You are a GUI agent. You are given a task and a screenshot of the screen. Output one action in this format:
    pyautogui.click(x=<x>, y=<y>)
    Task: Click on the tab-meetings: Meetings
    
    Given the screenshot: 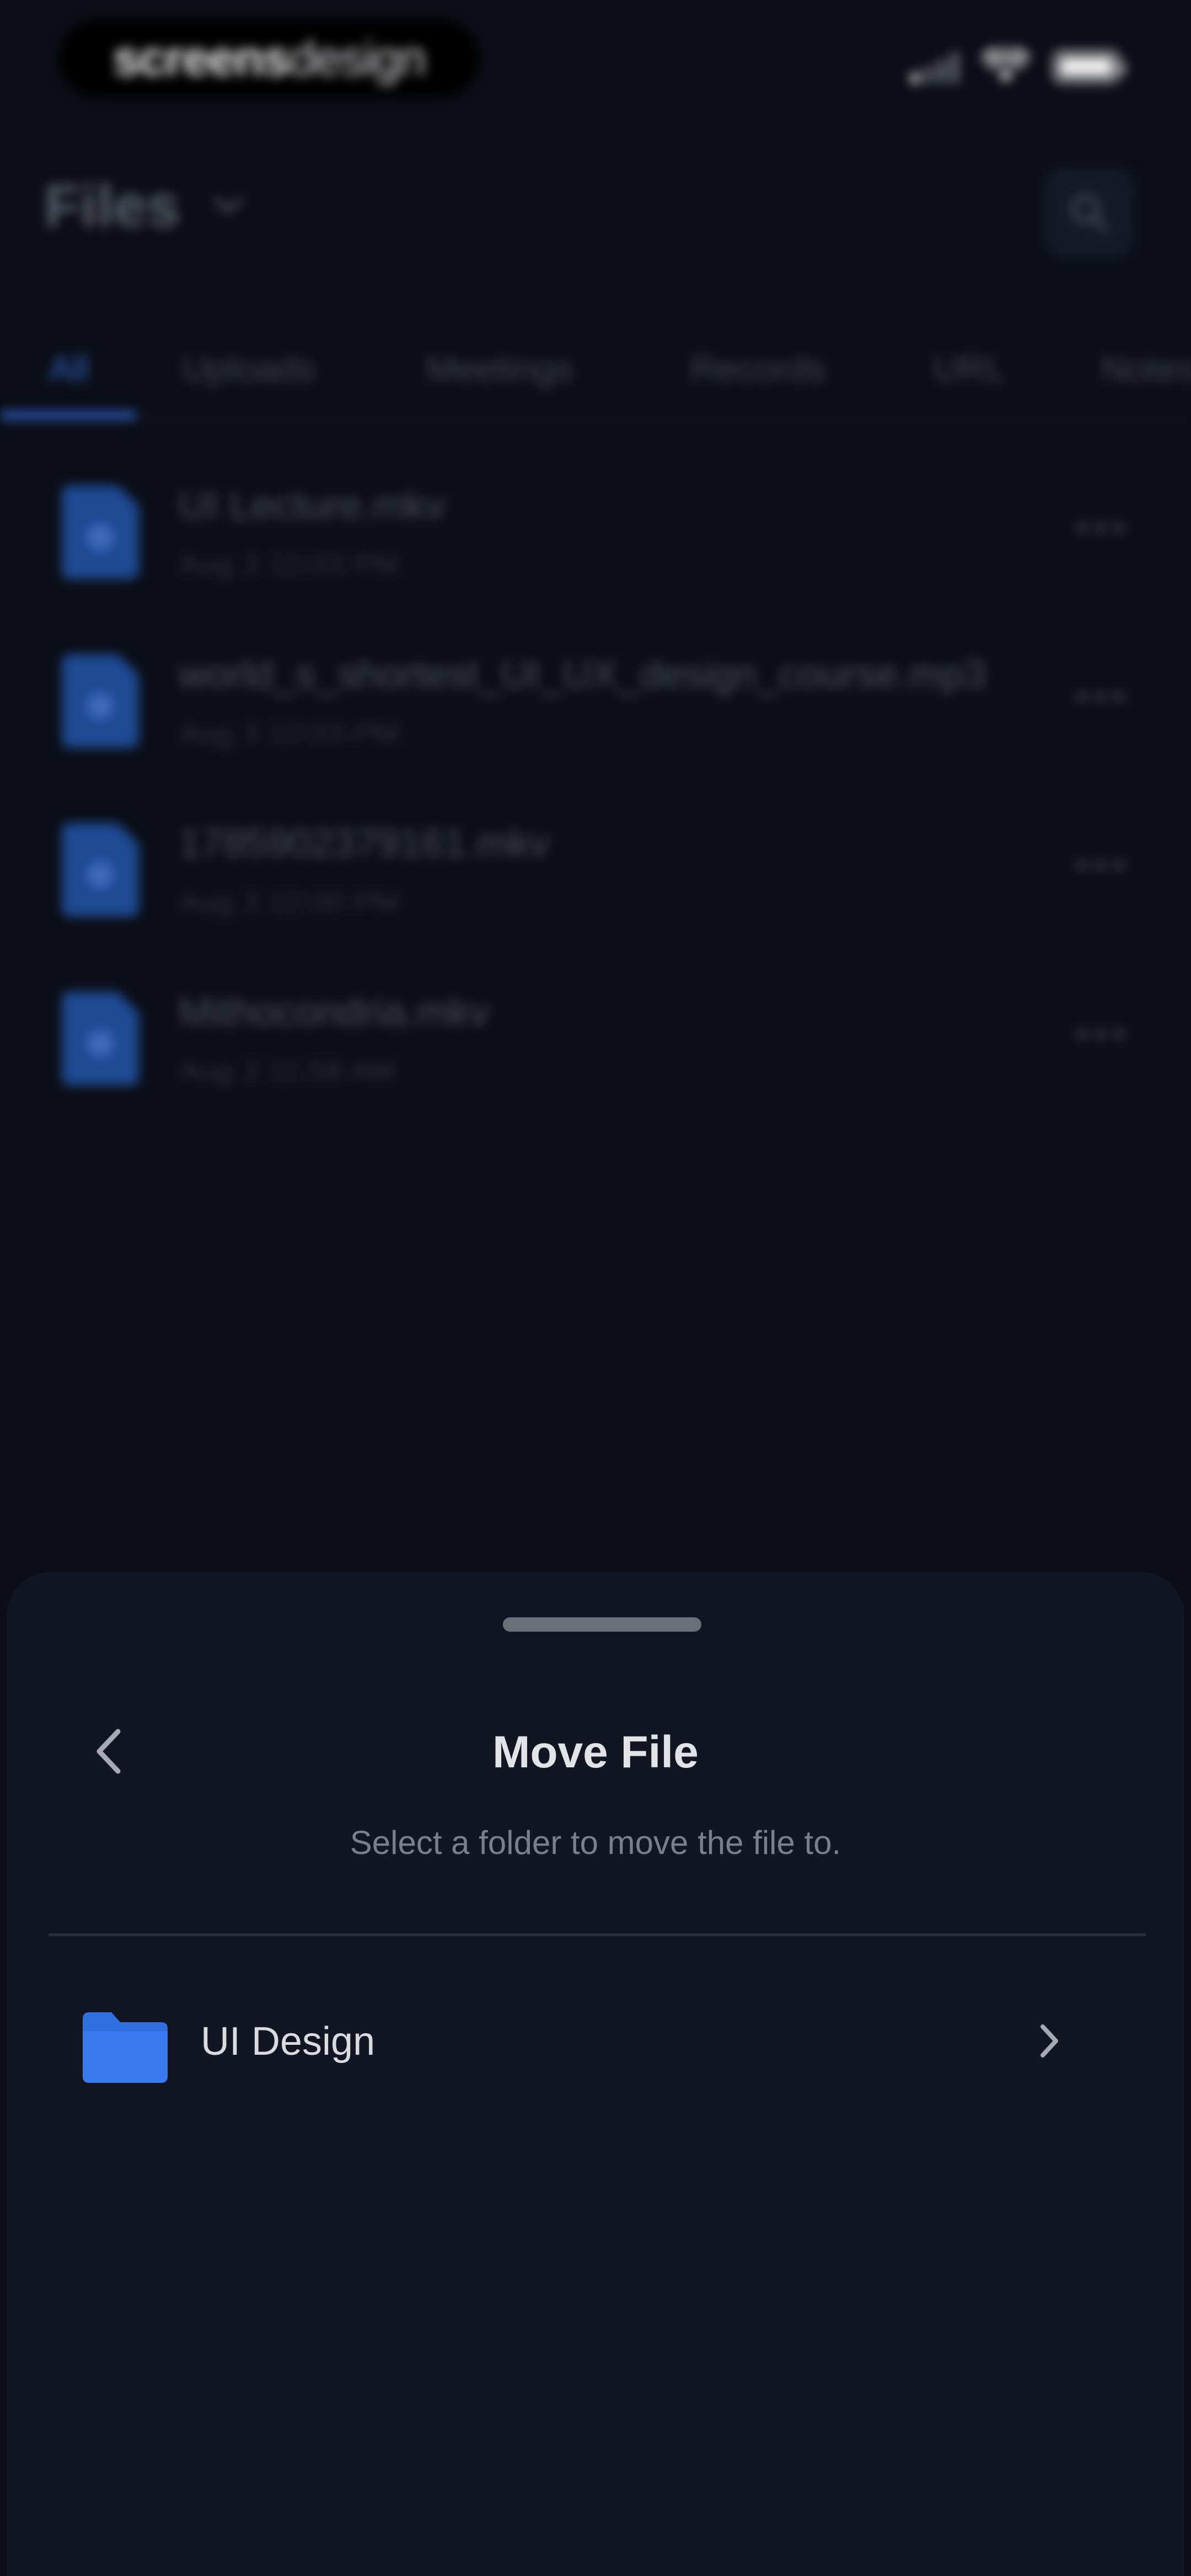 What is the action you would take?
    pyautogui.click(x=500, y=368)
    